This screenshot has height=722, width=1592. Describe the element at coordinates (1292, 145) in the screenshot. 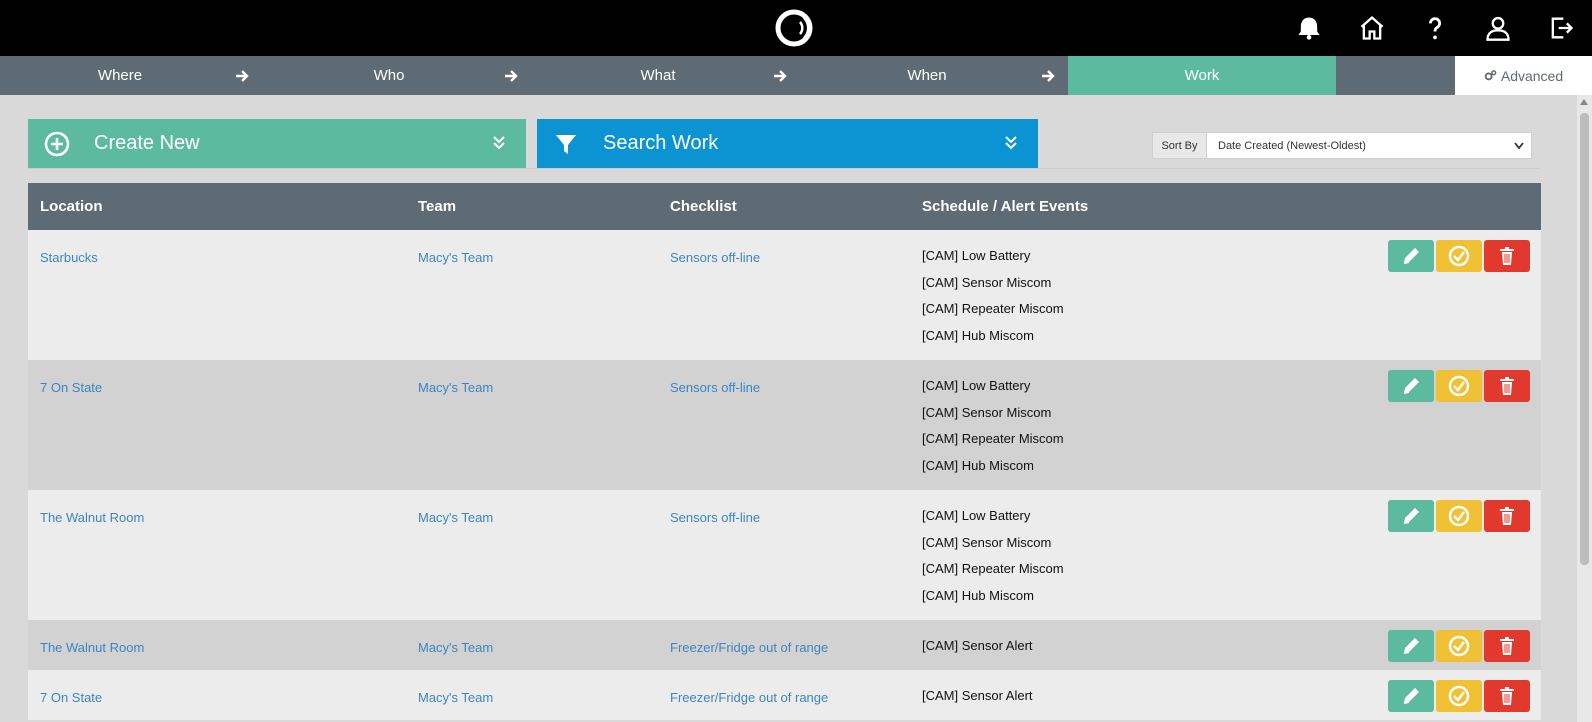

I see `sort-selected-value: Date Created (Newest-Oldest)` at that location.